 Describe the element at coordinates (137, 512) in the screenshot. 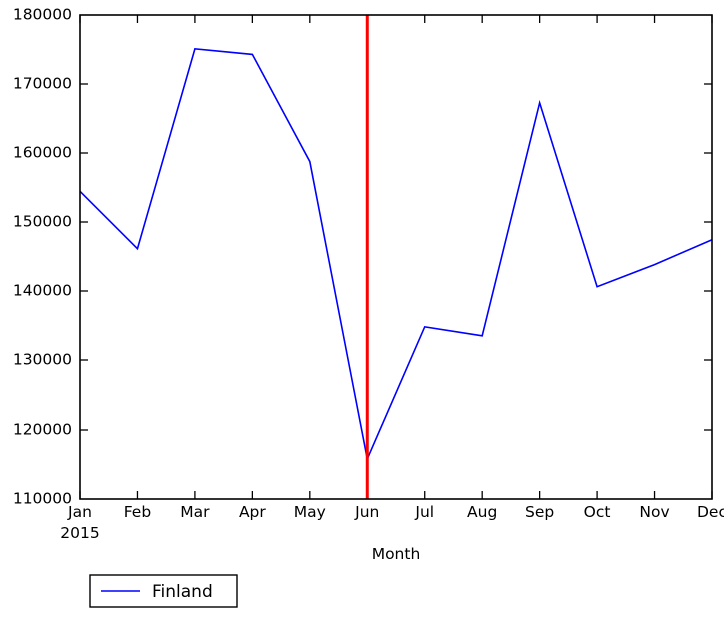

I see `x-tick-label: Feb` at that location.